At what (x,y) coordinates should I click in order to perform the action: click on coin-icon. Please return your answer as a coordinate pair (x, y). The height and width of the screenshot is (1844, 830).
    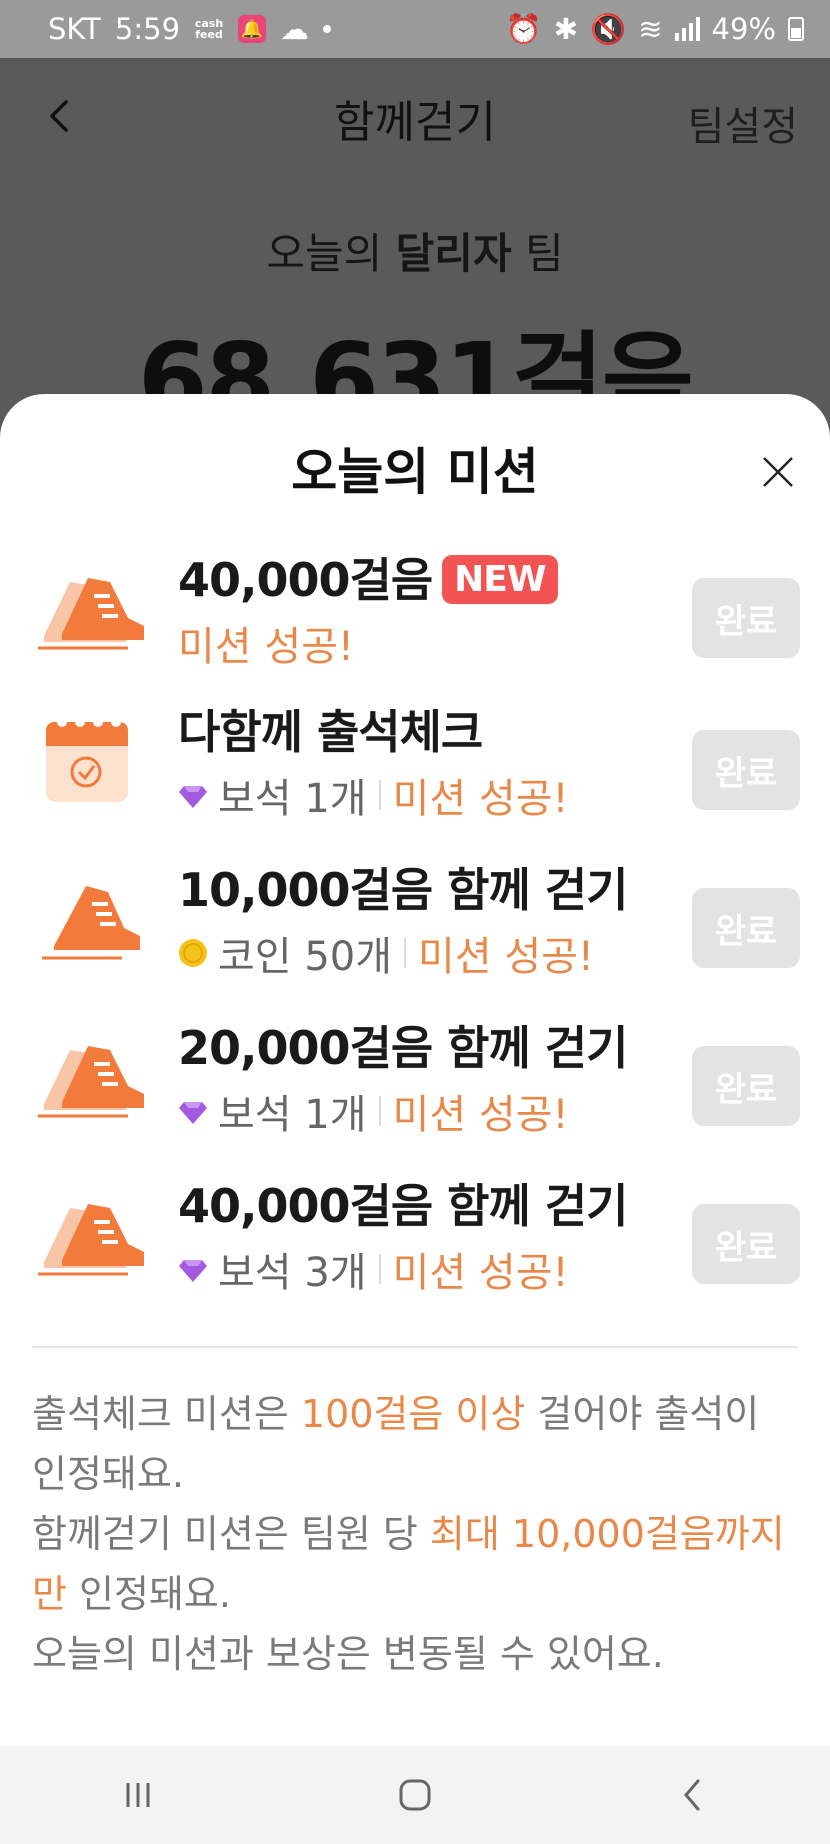
    Looking at the image, I should click on (193, 953).